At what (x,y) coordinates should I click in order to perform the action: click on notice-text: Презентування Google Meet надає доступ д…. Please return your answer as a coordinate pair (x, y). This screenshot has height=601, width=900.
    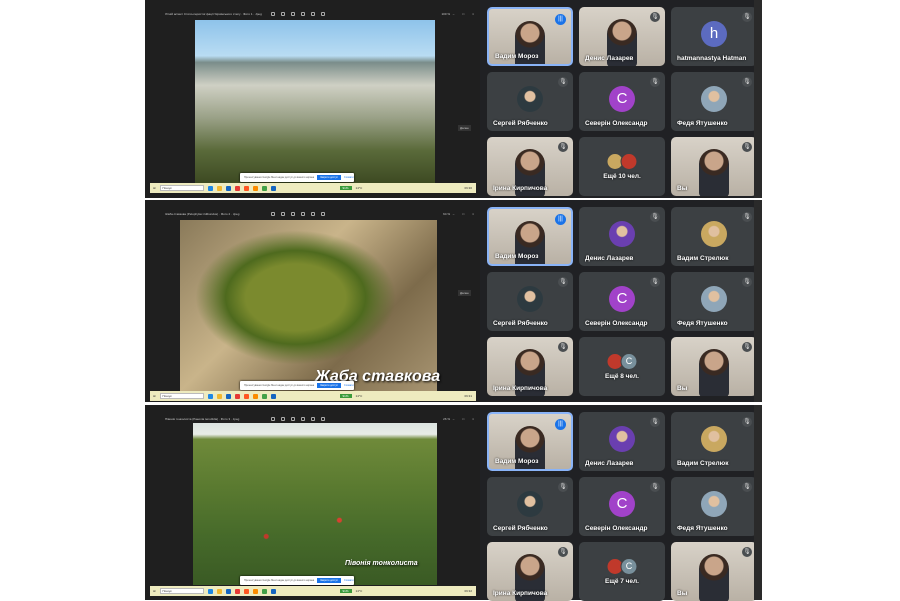
    Looking at the image, I should click on (279, 580).